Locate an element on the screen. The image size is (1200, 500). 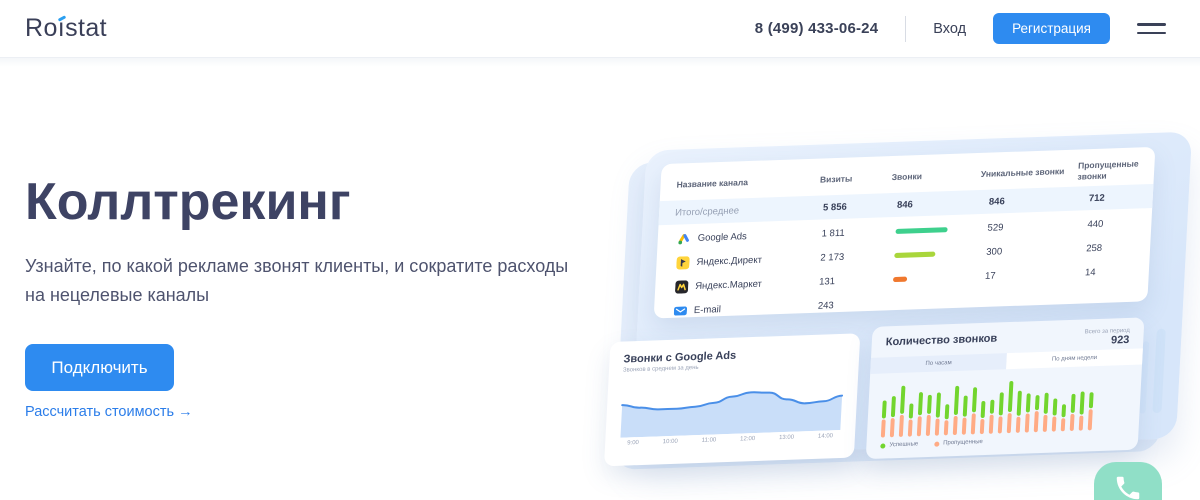
channel-name: Яндекс.Маркет is located at coordinates (728, 285).